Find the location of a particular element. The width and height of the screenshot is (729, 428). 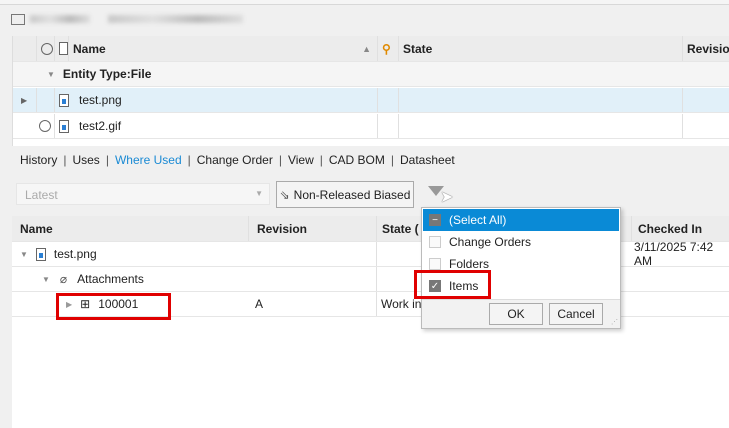

tab-view: View is located at coordinates (301, 160).